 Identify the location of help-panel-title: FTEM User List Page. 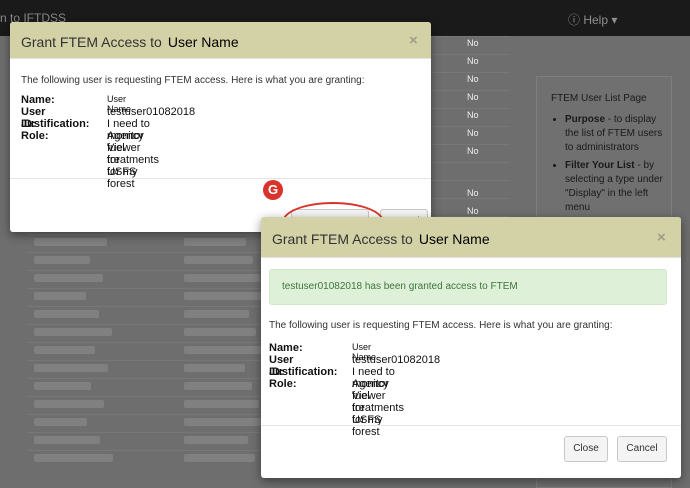
(599, 98).